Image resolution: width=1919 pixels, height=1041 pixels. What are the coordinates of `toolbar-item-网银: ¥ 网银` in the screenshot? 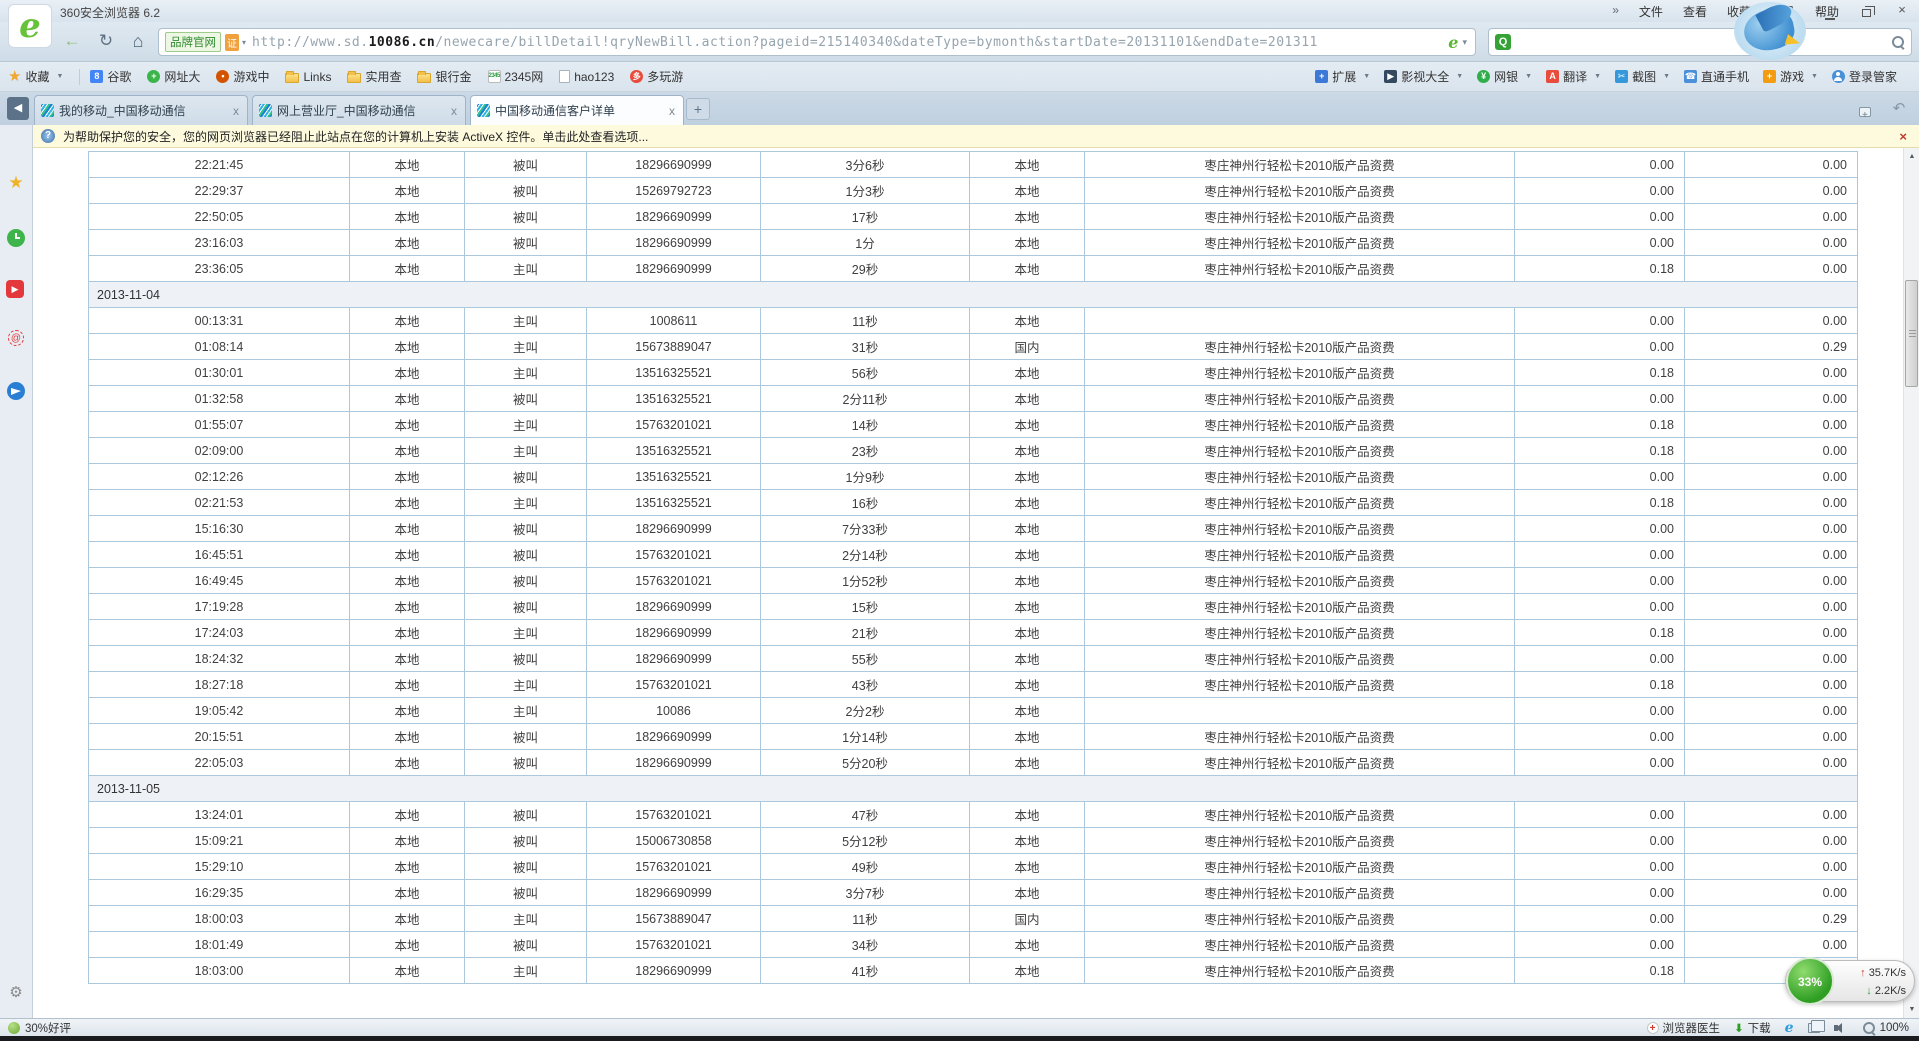 It's located at (1504, 76).